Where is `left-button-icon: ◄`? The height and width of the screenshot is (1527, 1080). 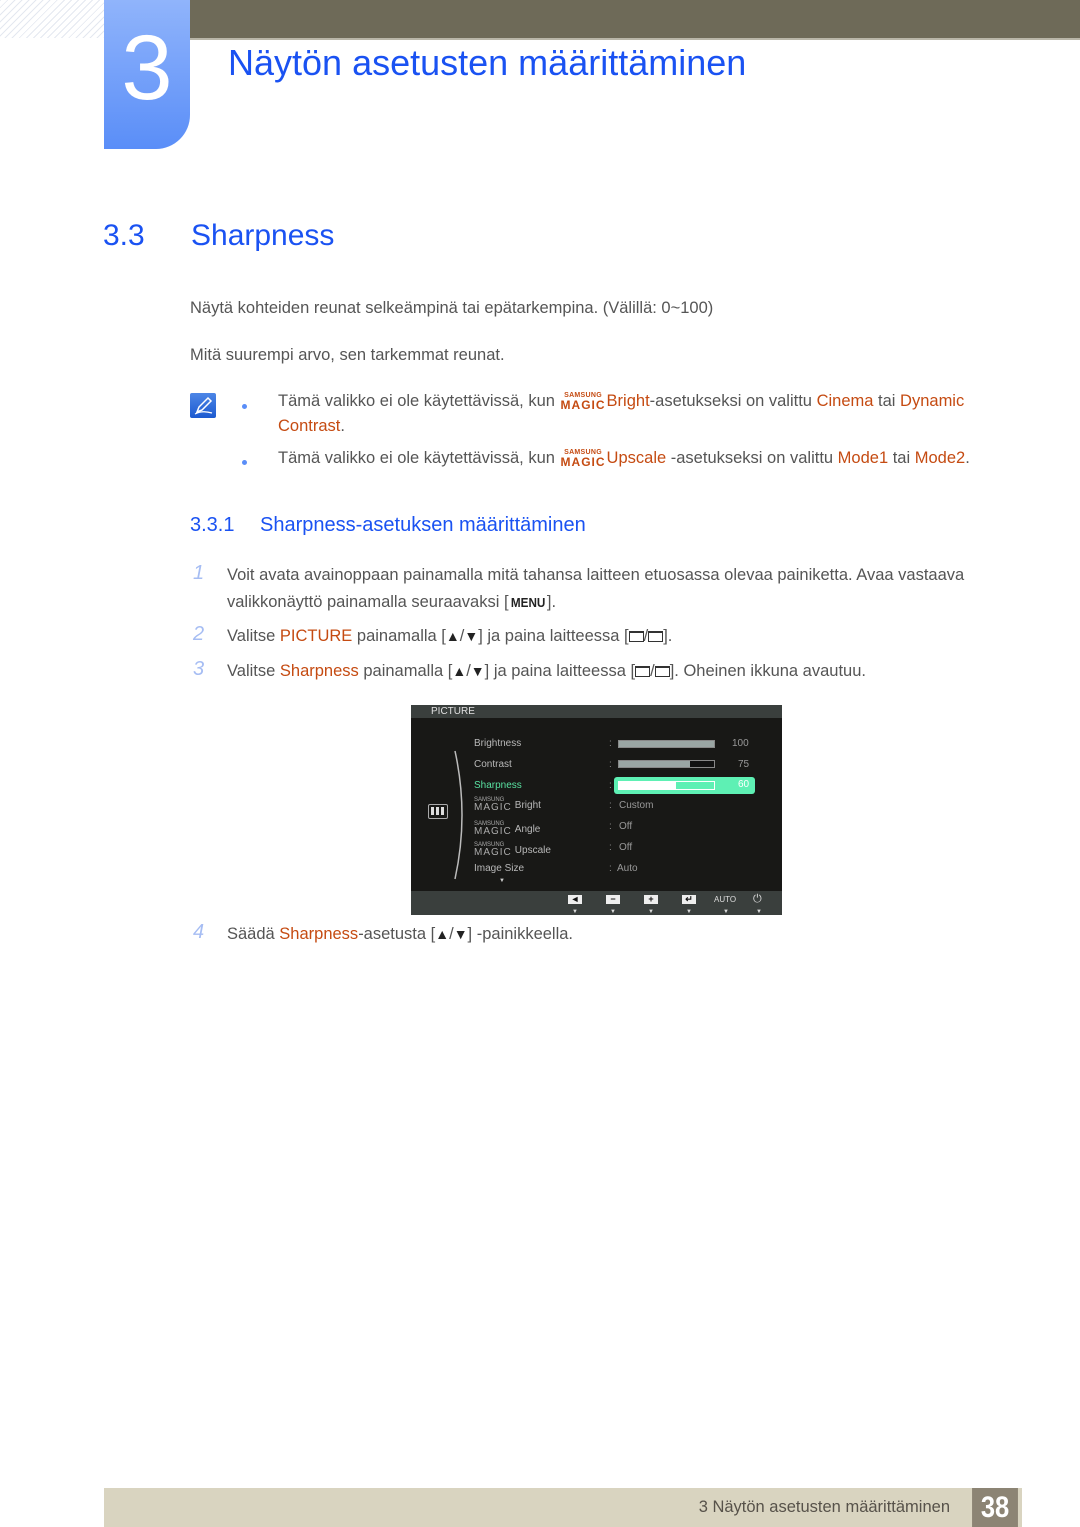
left-button-icon: ◄ is located at coordinates (575, 899).